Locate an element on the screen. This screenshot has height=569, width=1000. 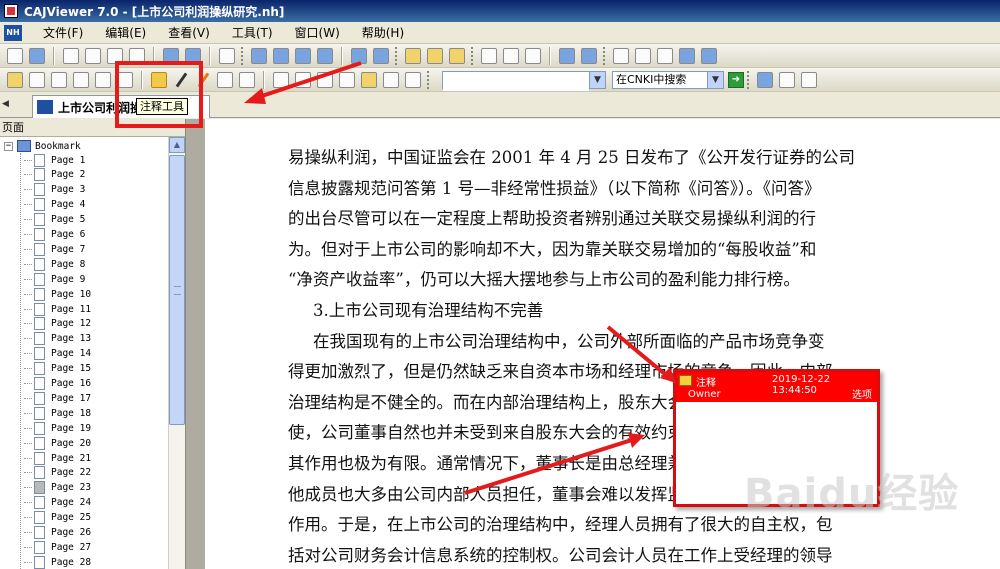
text-select-icon is located at coordinates (59, 79).